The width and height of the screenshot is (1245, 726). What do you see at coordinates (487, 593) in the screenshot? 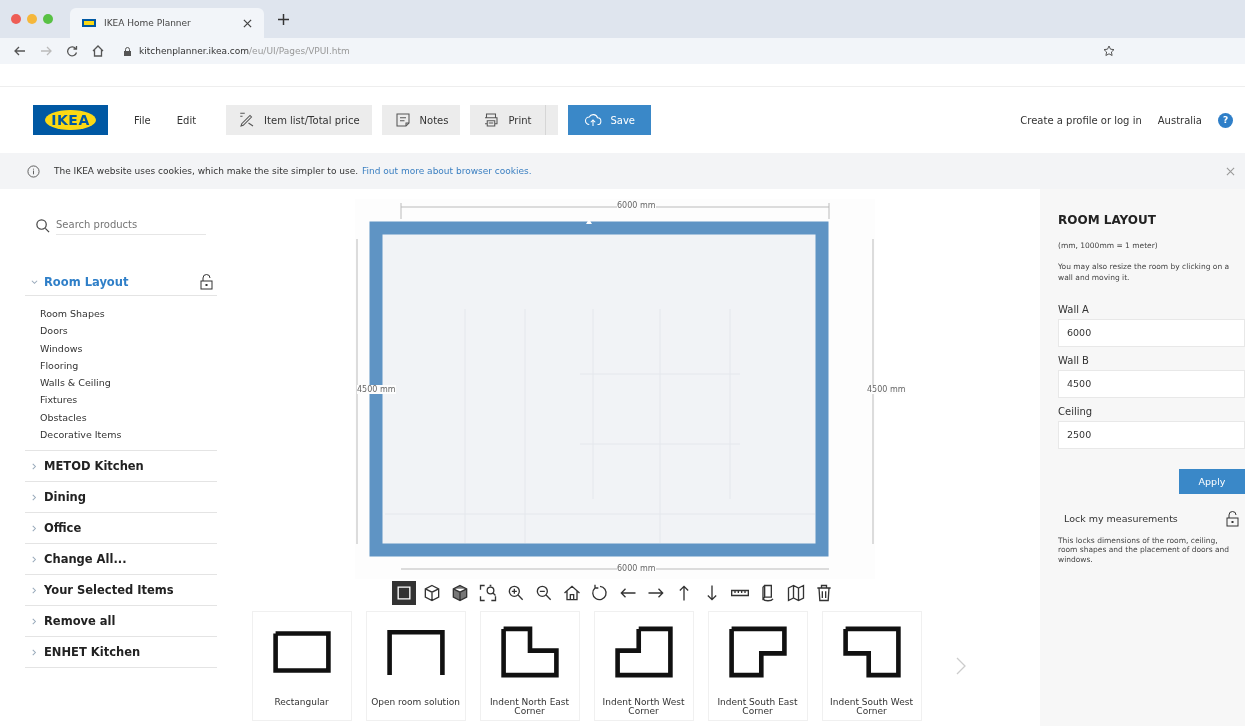
I see `zoom-fit-icon` at bounding box center [487, 593].